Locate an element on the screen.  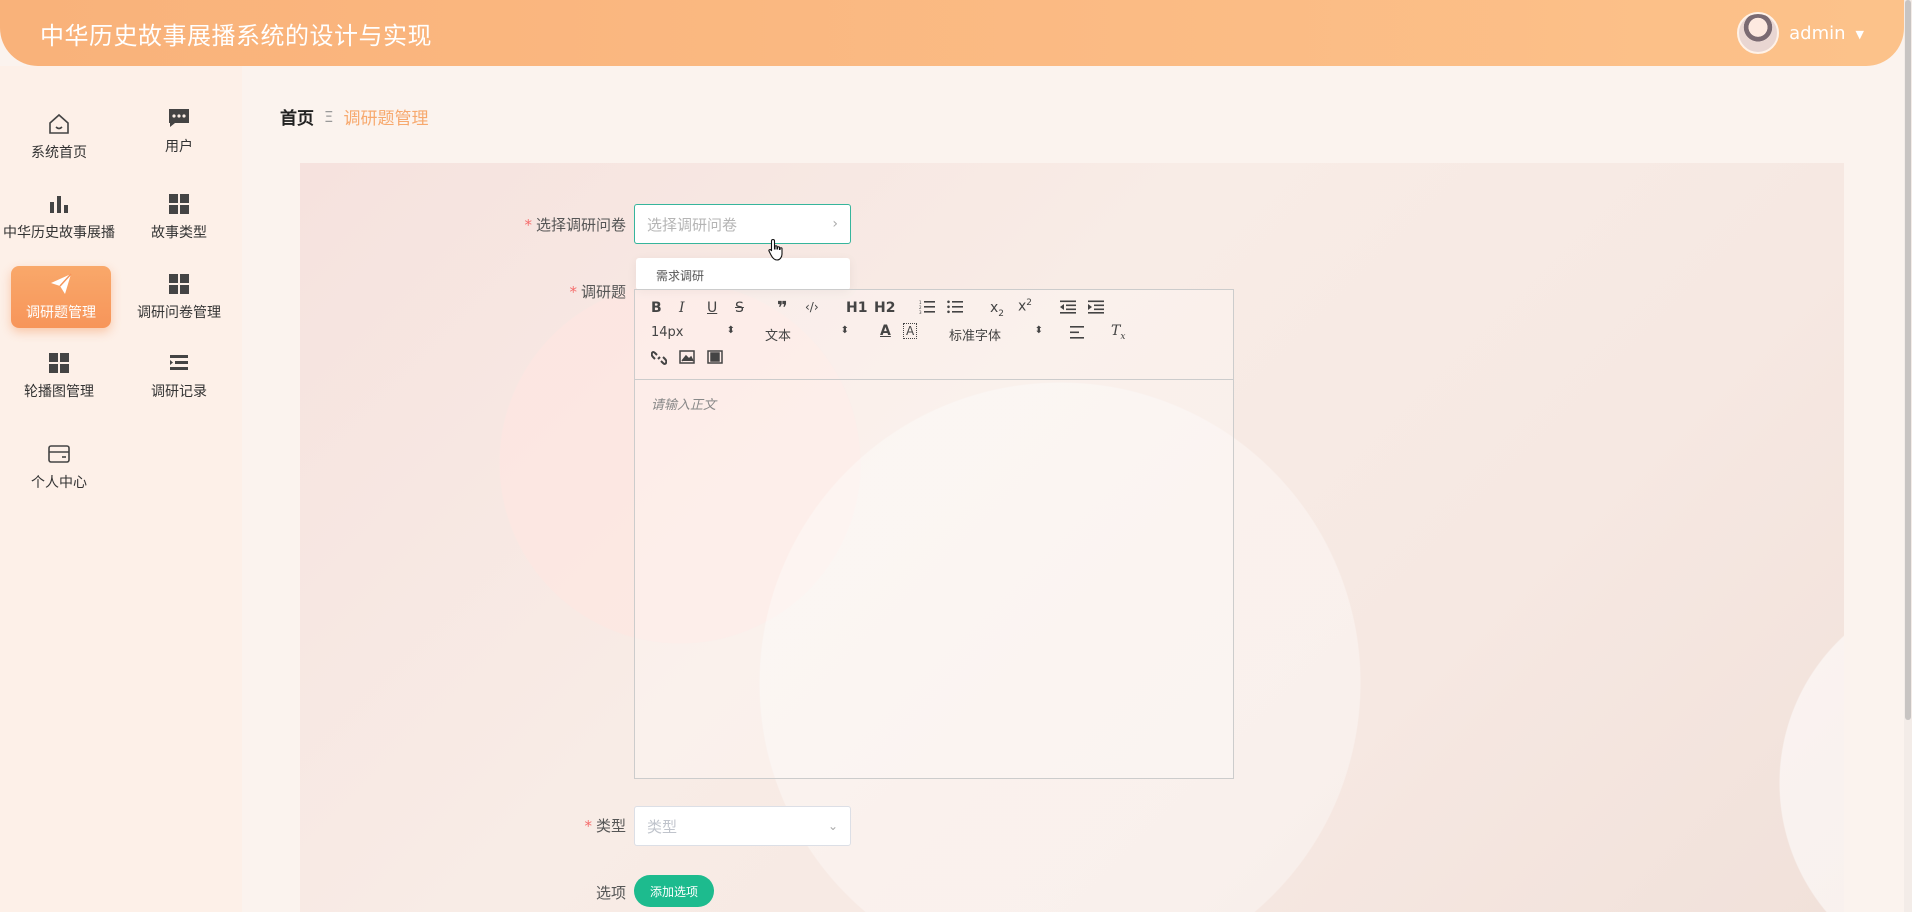
heading-2-button: H2 is located at coordinates (884, 308).